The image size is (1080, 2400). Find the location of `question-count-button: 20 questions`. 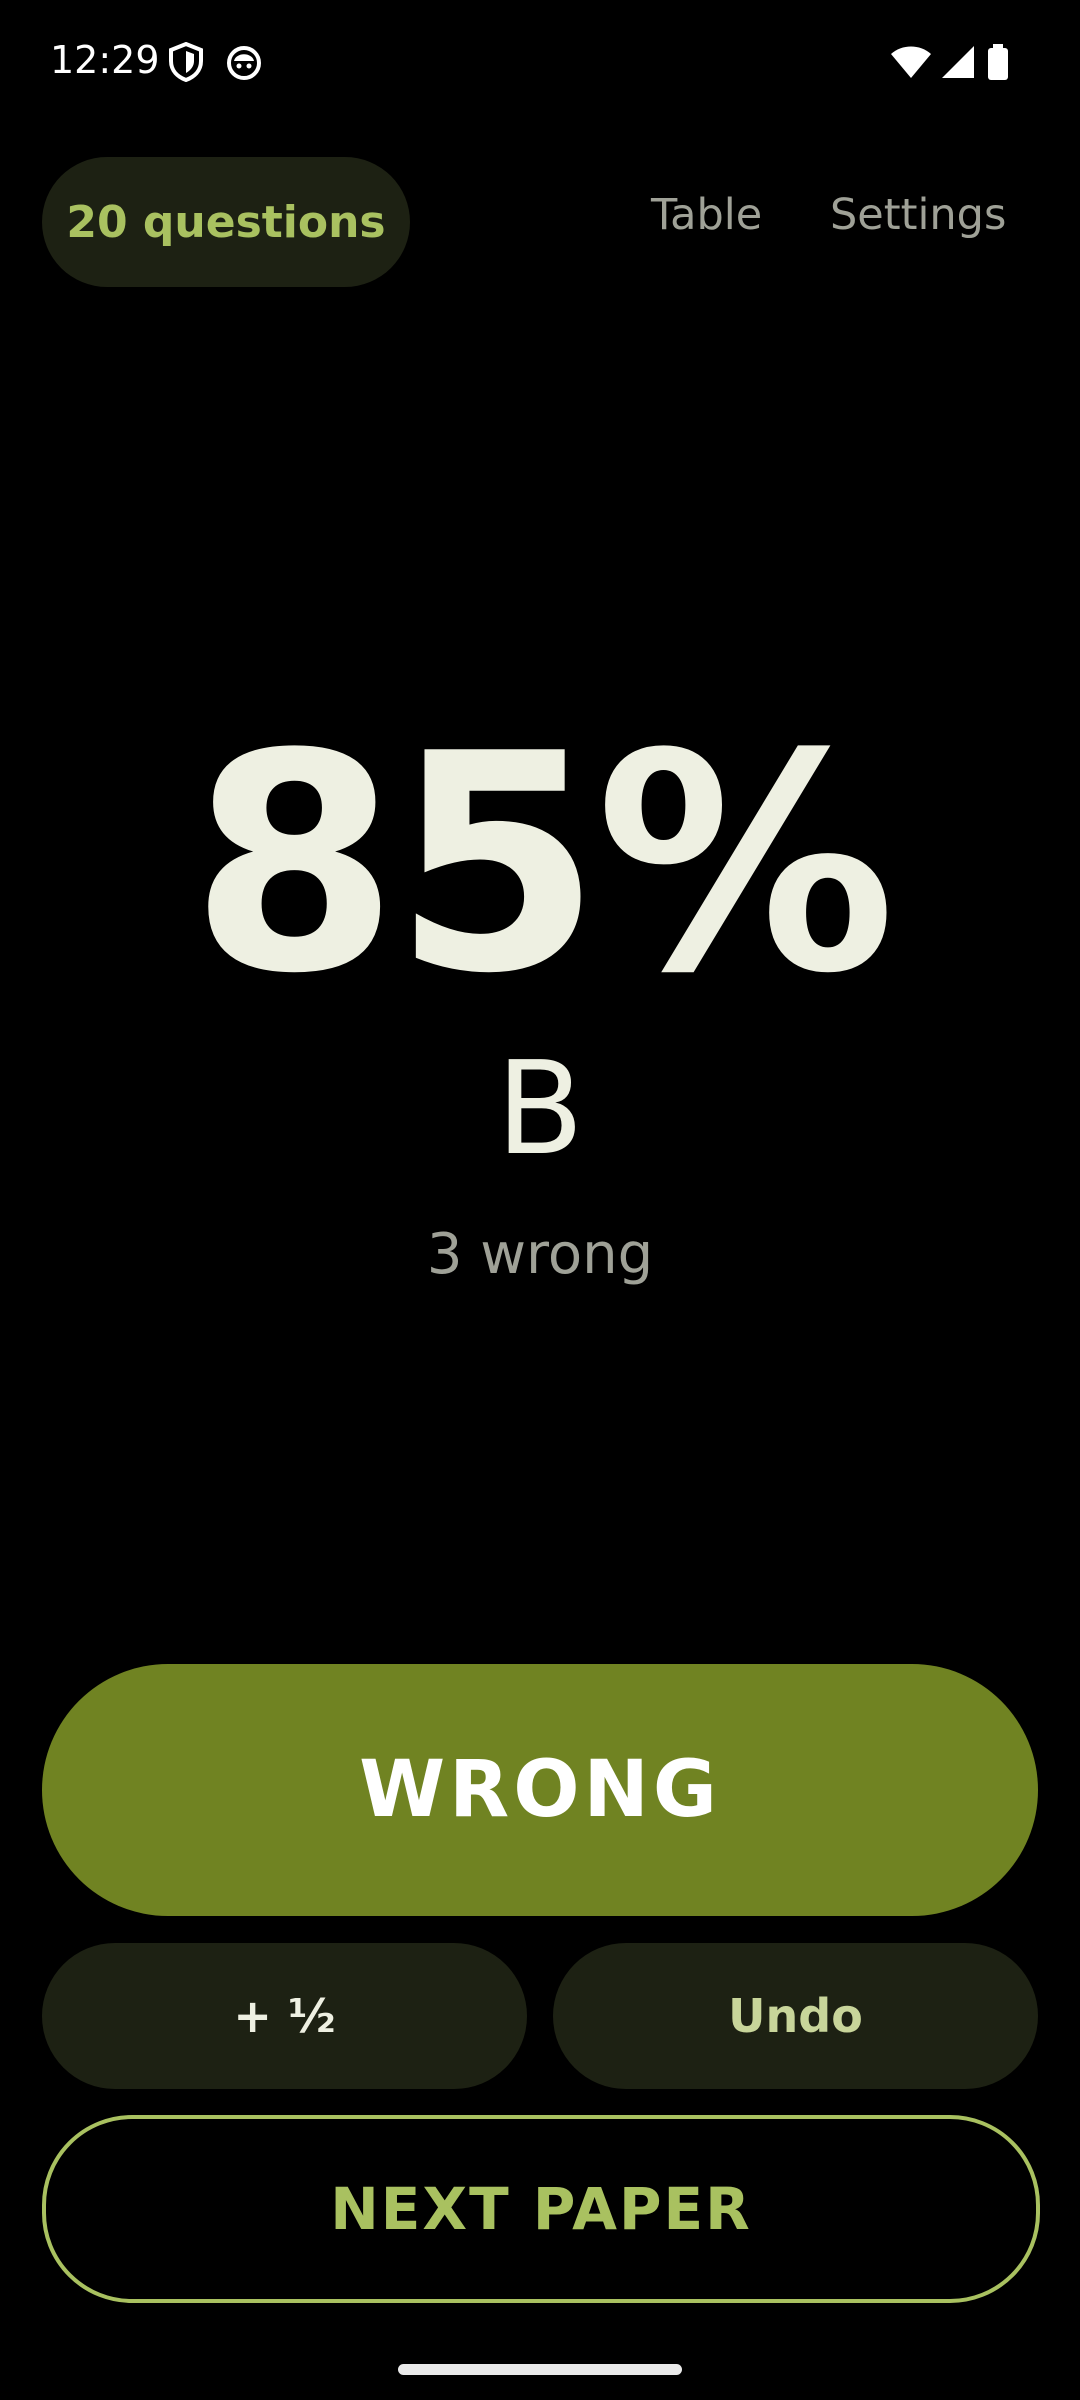

question-count-button: 20 questions is located at coordinates (226, 222).